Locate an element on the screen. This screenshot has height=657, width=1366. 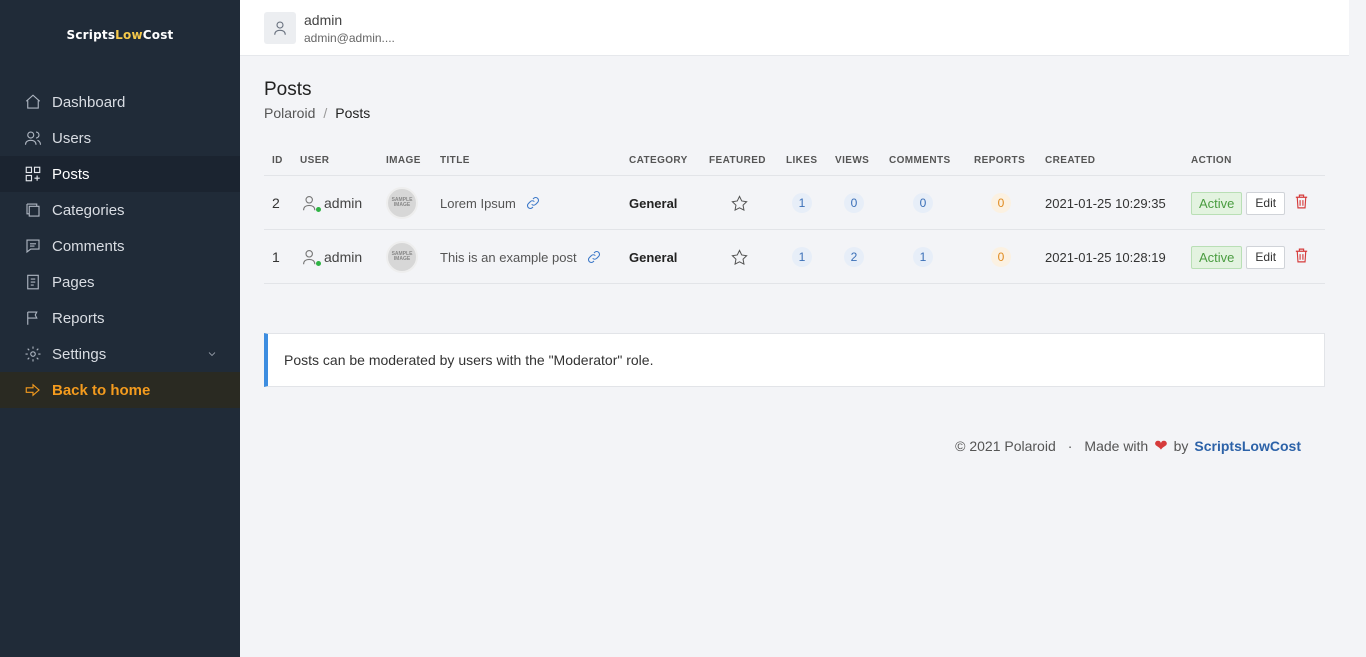
comments-count: 0 is located at coordinates (923, 203).